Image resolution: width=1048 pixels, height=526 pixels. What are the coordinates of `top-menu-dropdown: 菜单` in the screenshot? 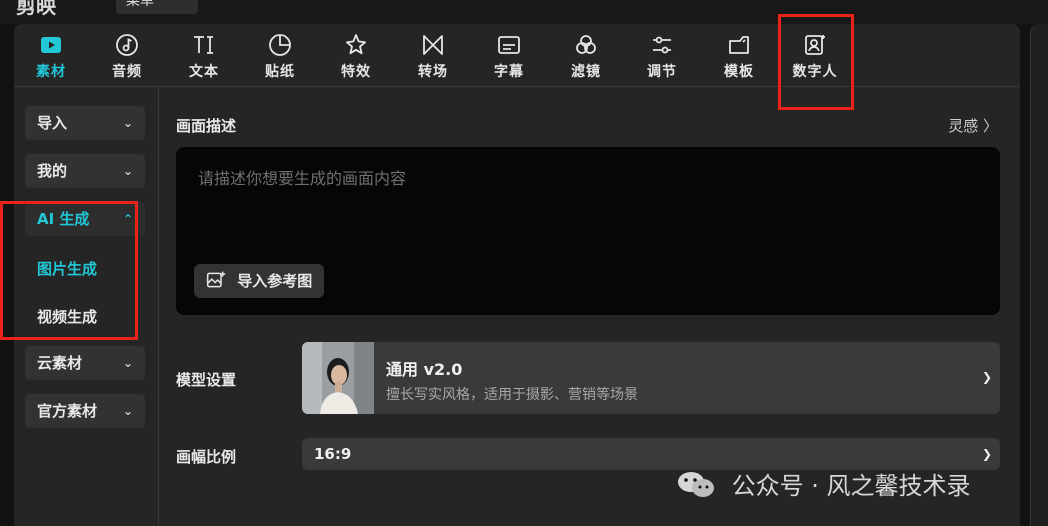 It's located at (157, 7).